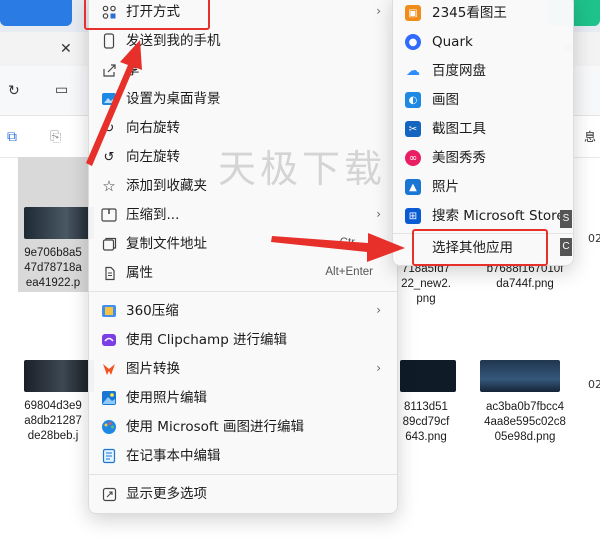  Describe the element at coordinates (153, 369) in the screenshot. I see `menu-item-label: 图片转换` at that location.